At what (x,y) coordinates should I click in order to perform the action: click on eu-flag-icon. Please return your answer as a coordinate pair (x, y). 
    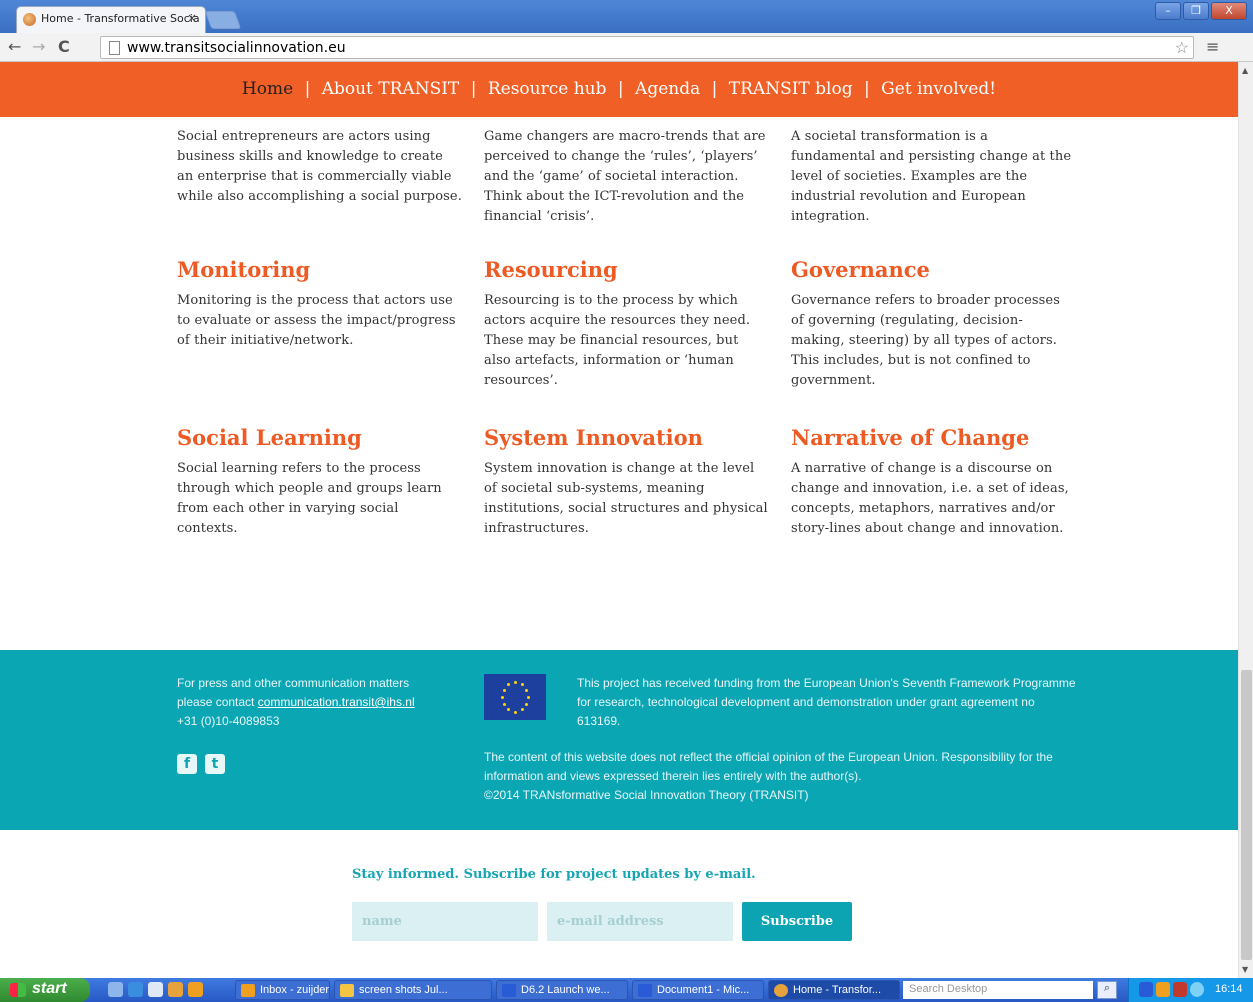
    Looking at the image, I should click on (515, 697).